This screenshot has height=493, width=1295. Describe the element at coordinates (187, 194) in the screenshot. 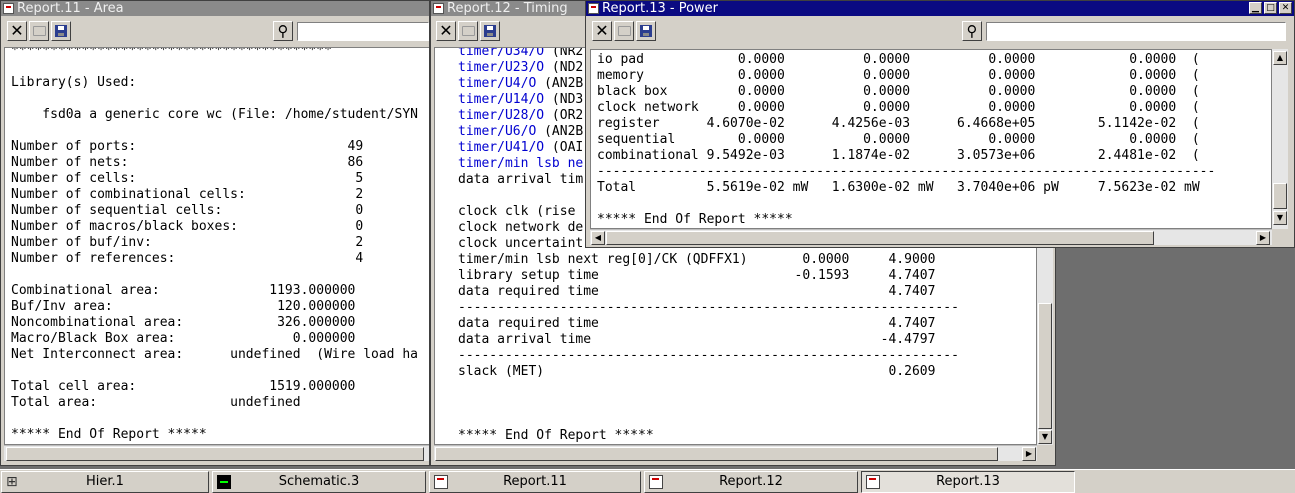

I see `report-line: Number of combinational cells: 2` at that location.